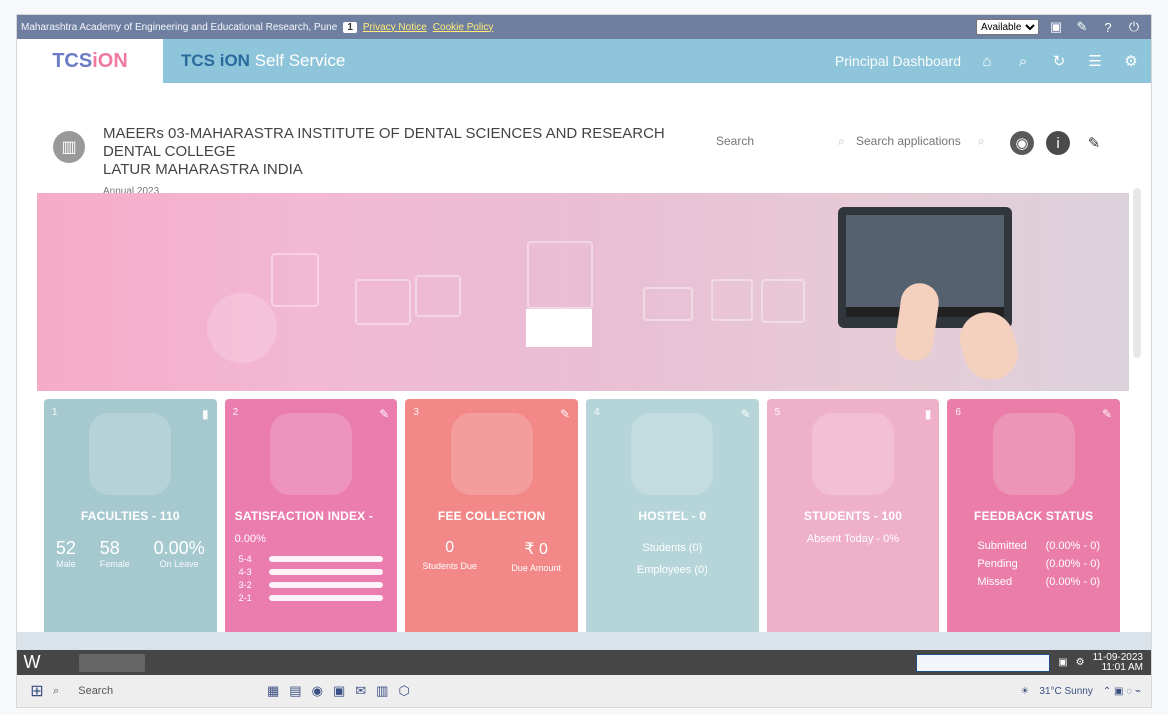  Describe the element at coordinates (1117, 662) in the screenshot. I see `clock: 11-09-2023 11:01 AM` at that location.